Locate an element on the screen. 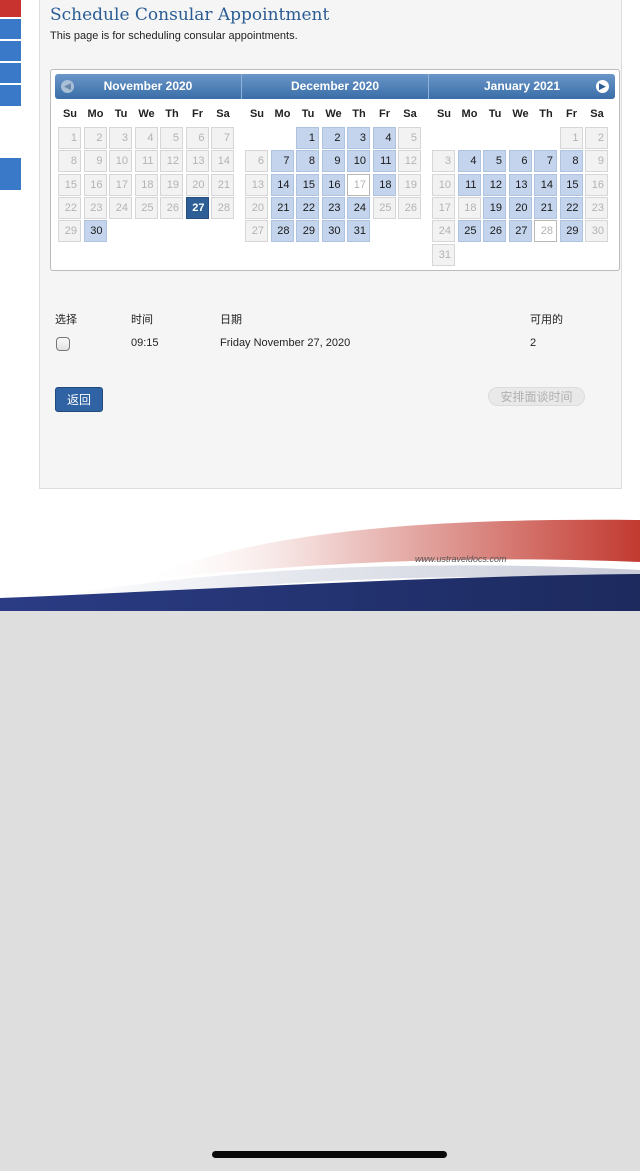 This screenshot has height=1171, width=640. slot-available-count: 2 is located at coordinates (533, 343).